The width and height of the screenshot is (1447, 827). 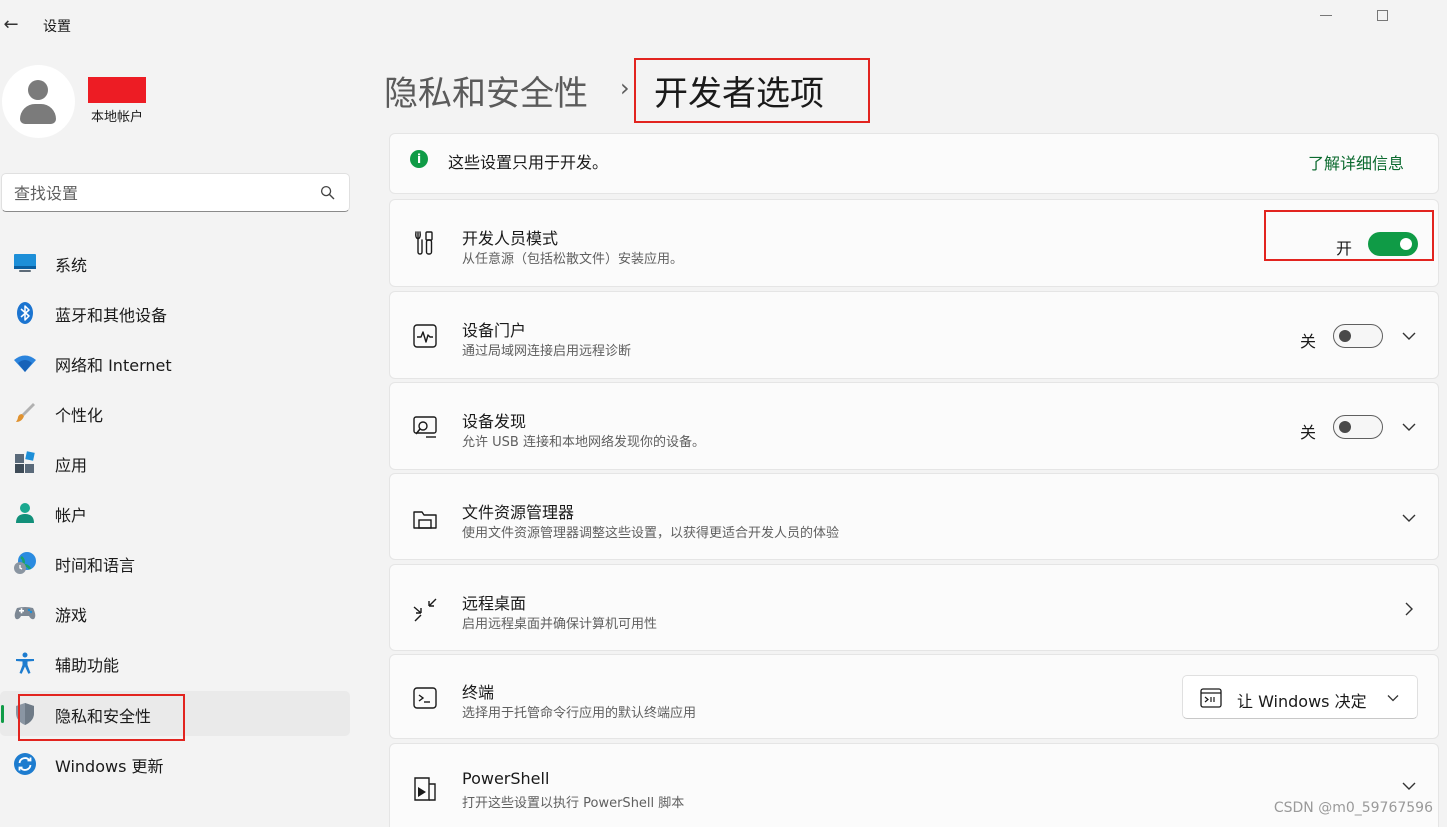 I want to click on account-type-label: 本地帐户, so click(x=117, y=117).